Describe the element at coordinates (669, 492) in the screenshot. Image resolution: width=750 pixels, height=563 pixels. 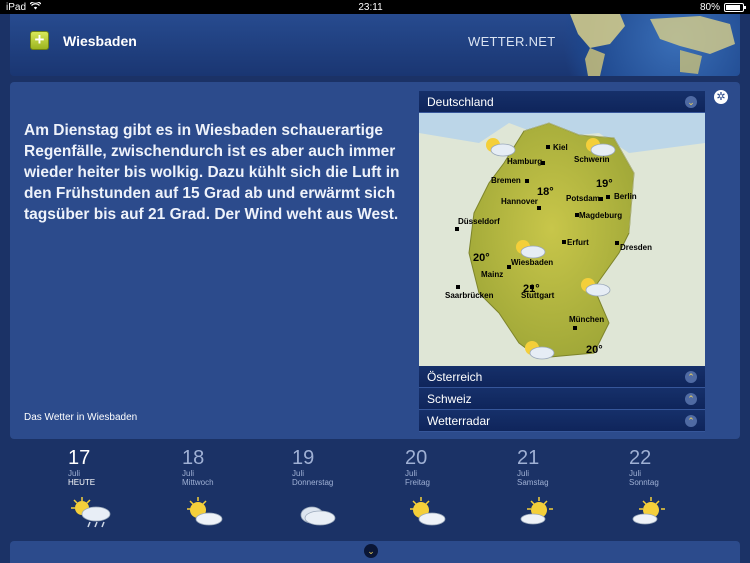
I see `day-item-sonntag: 22 Juli Sonntag` at that location.